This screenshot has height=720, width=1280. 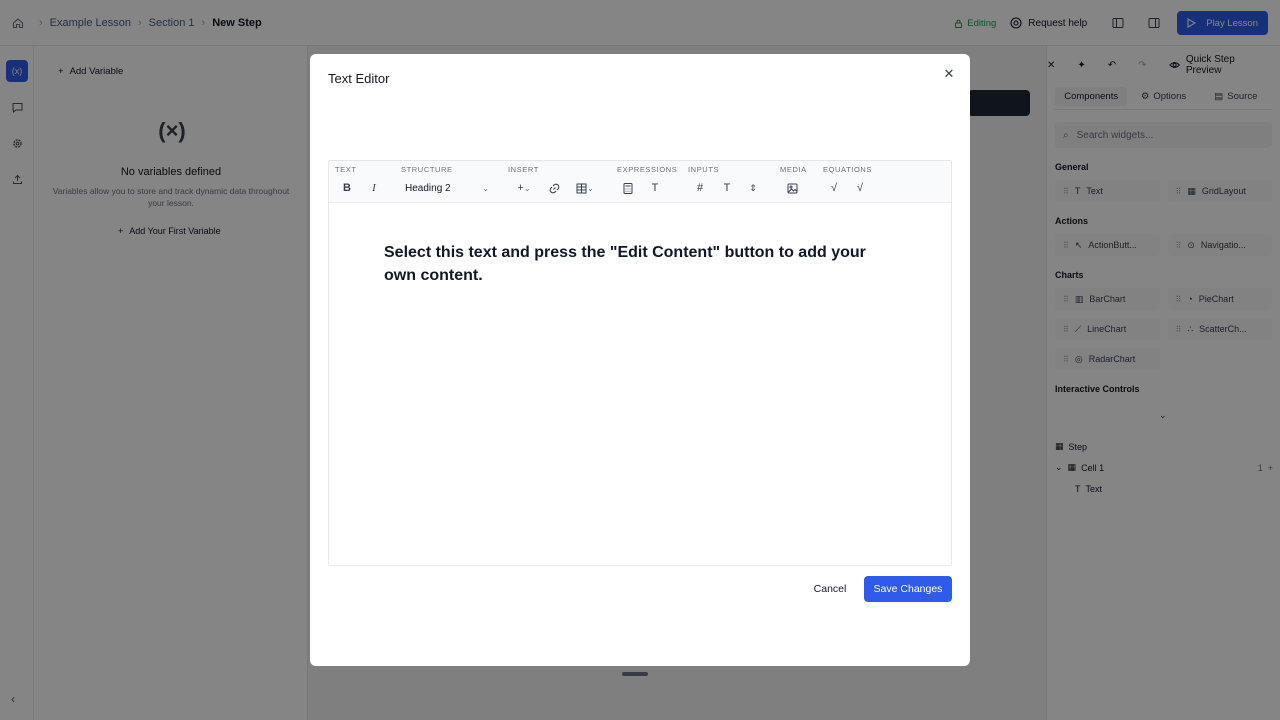 I want to click on group-label-structure: STRUCTURE, so click(x=427, y=169).